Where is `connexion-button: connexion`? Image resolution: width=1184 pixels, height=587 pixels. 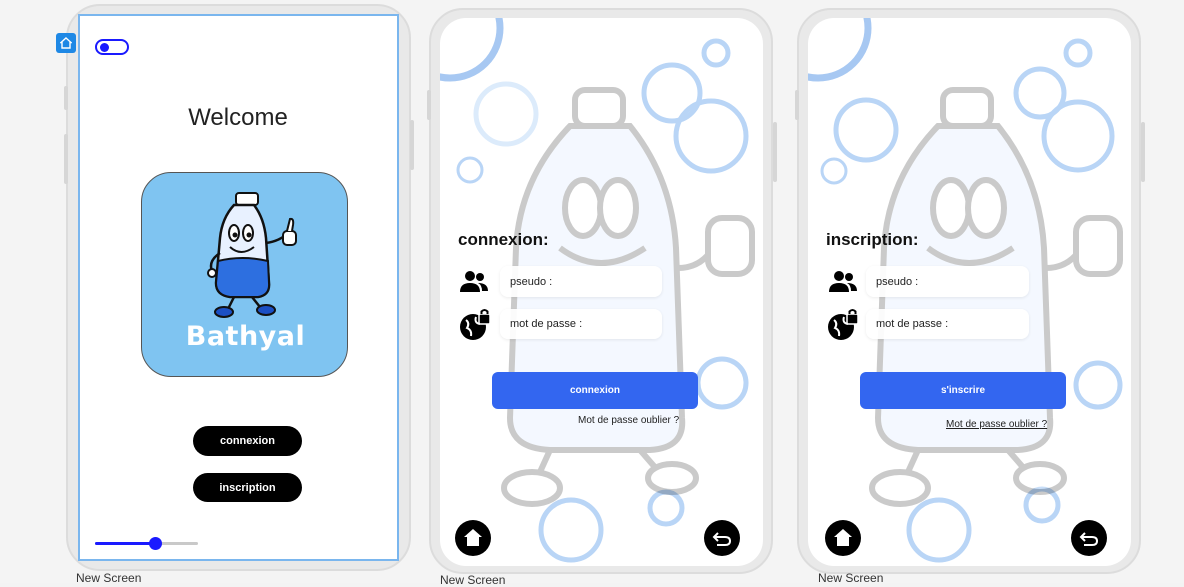 connexion-button: connexion is located at coordinates (247, 441).